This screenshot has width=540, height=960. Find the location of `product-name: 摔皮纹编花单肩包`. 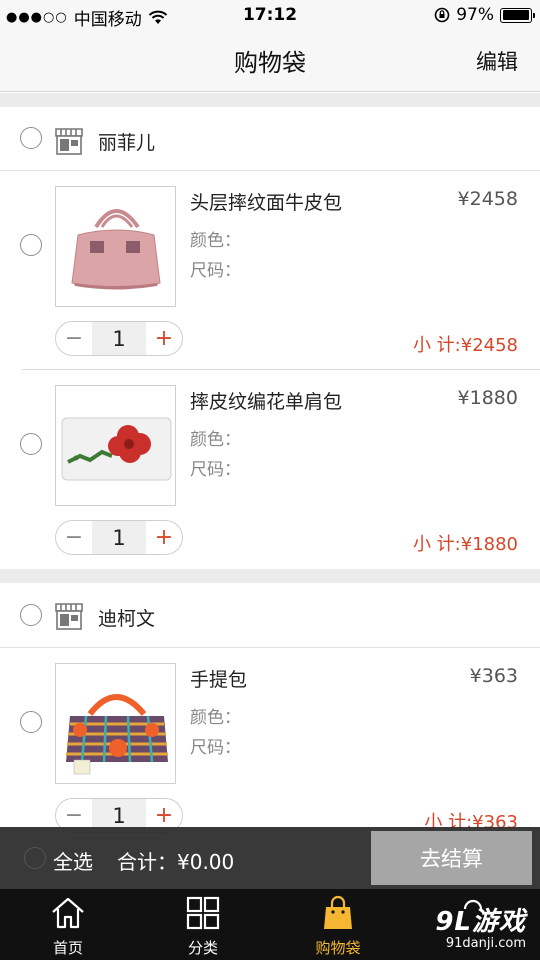

product-name: 摔皮纹编花单肩包 is located at coordinates (266, 400).